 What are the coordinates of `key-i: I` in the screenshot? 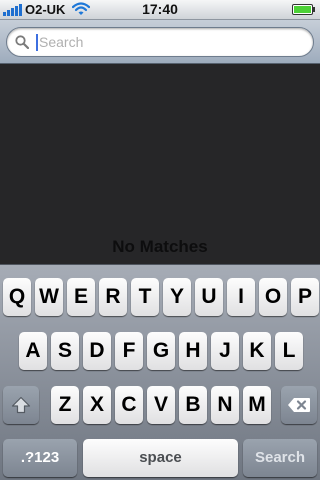 It's located at (241, 297).